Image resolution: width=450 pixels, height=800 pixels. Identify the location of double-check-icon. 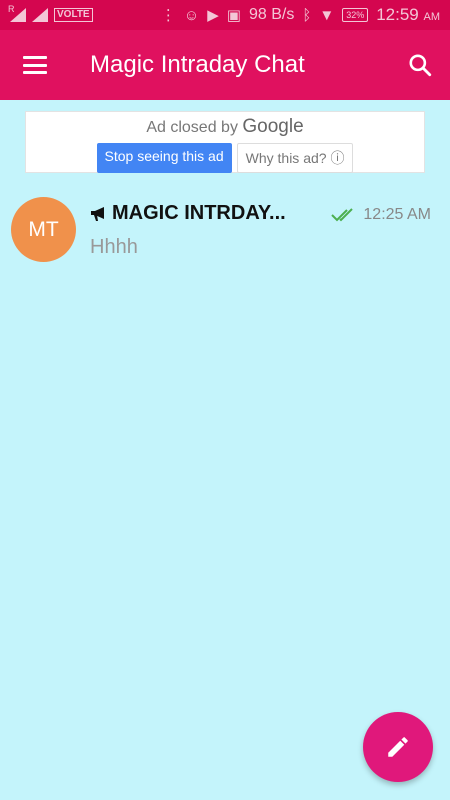
(342, 215).